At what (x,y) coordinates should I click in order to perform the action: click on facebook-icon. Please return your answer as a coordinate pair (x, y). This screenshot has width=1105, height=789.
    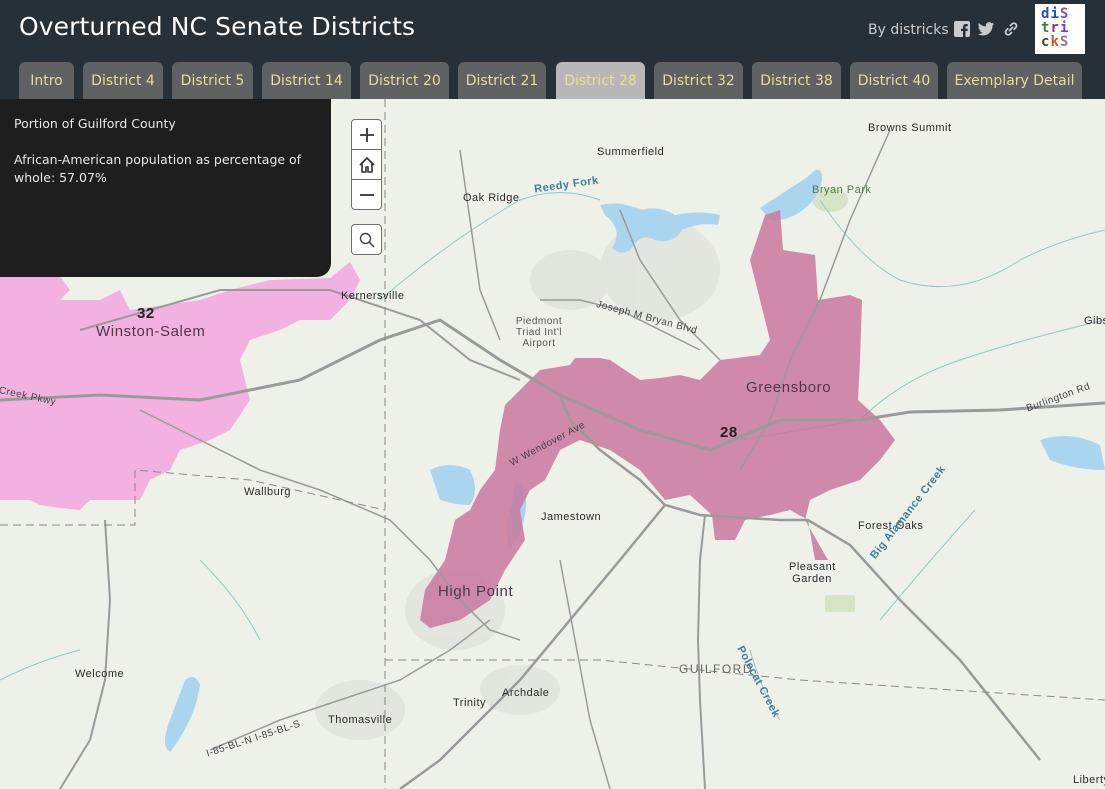
    Looking at the image, I should click on (962, 29).